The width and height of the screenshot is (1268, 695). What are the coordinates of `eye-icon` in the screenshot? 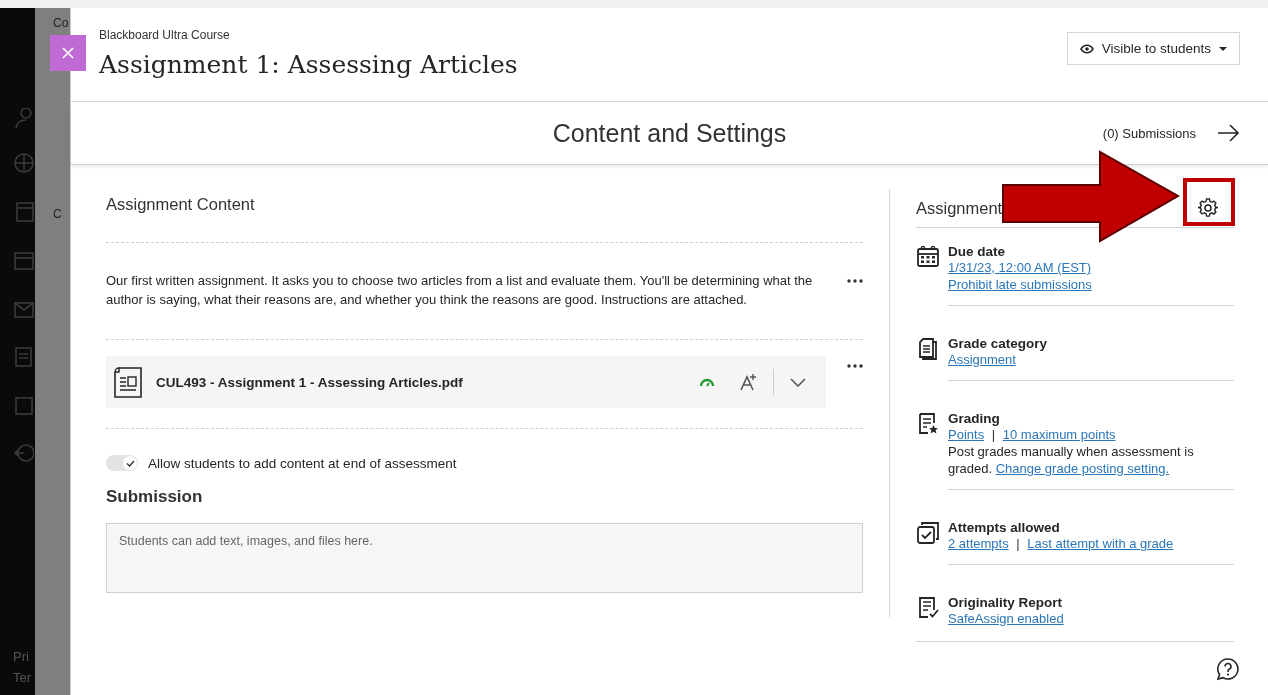 It's located at (1086, 48).